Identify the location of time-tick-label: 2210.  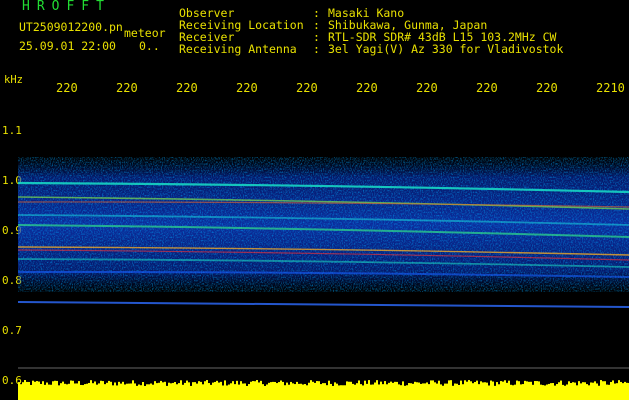
(610, 88).